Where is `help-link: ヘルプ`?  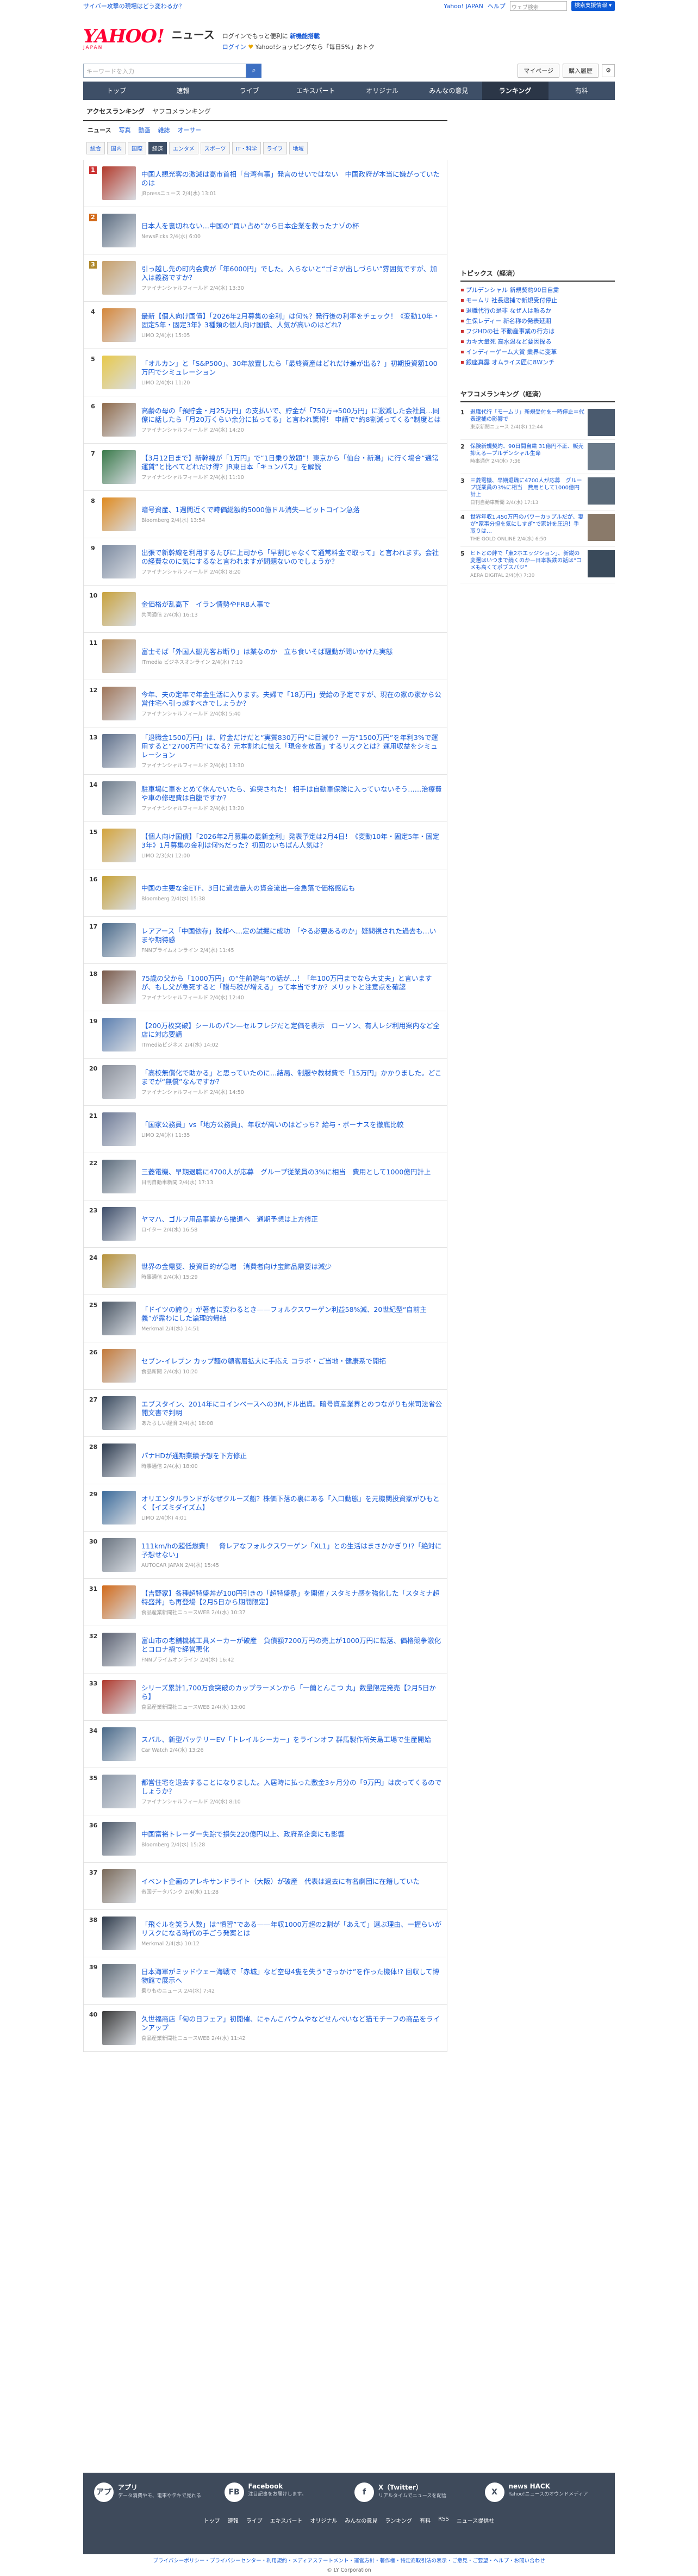
help-link: ヘルプ is located at coordinates (497, 6).